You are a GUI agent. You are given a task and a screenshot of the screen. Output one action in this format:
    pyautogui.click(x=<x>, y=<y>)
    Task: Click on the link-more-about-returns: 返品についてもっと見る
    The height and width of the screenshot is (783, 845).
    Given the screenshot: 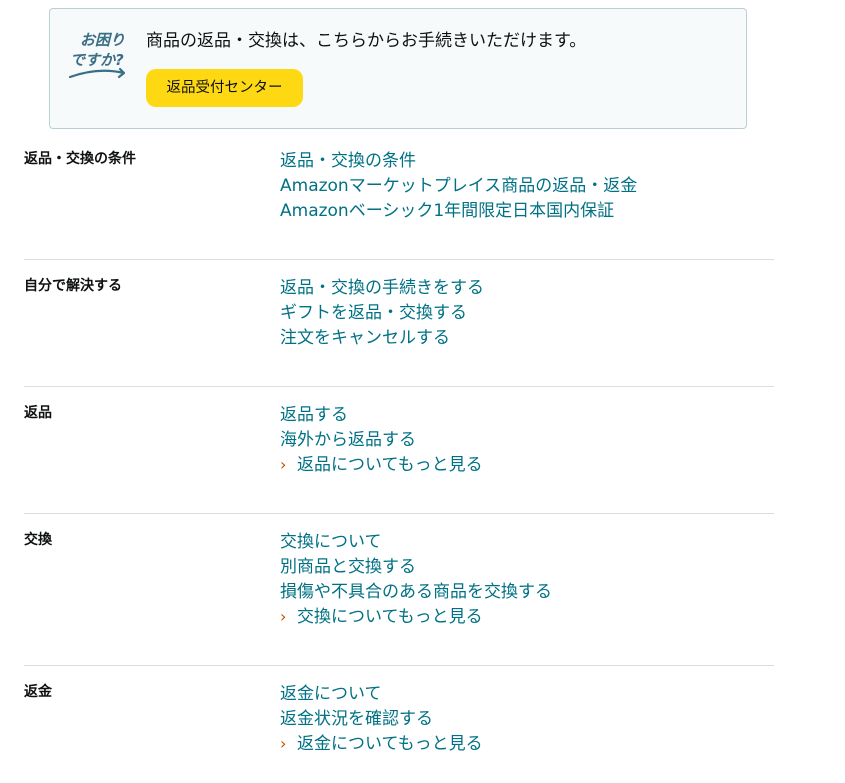 What is the action you would take?
    pyautogui.click(x=390, y=465)
    